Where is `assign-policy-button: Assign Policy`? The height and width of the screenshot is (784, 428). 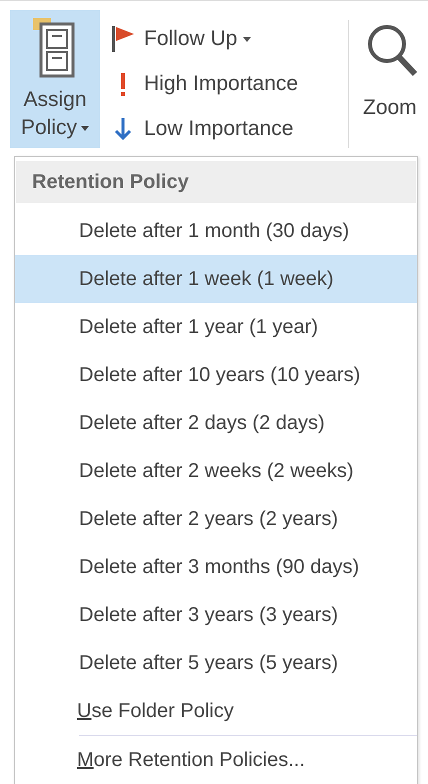
assign-policy-button: Assign Policy is located at coordinates (55, 79).